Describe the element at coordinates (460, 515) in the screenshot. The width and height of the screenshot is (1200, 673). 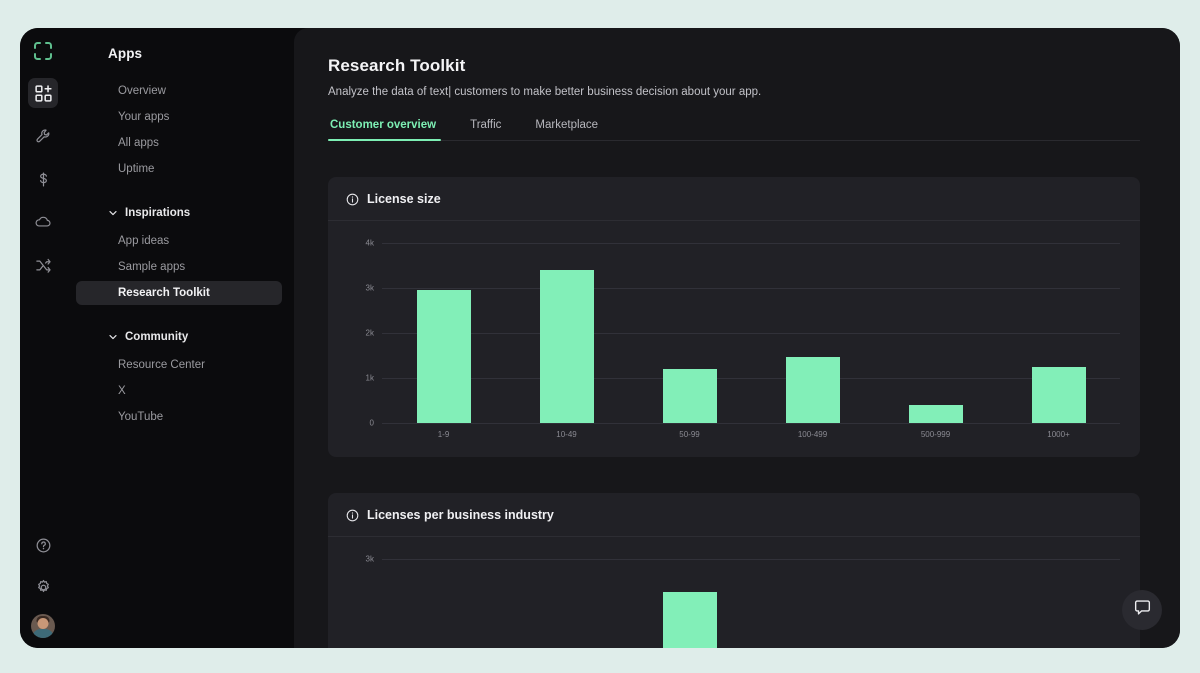
I see `card-title: Licenses per business industry` at that location.